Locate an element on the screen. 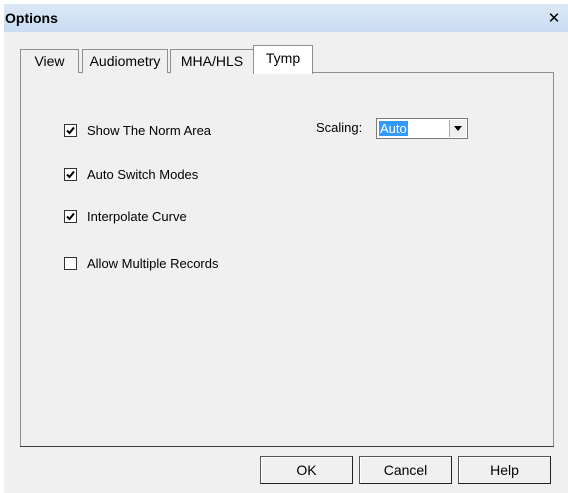  option-label: Interpolate Curve is located at coordinates (137, 216).